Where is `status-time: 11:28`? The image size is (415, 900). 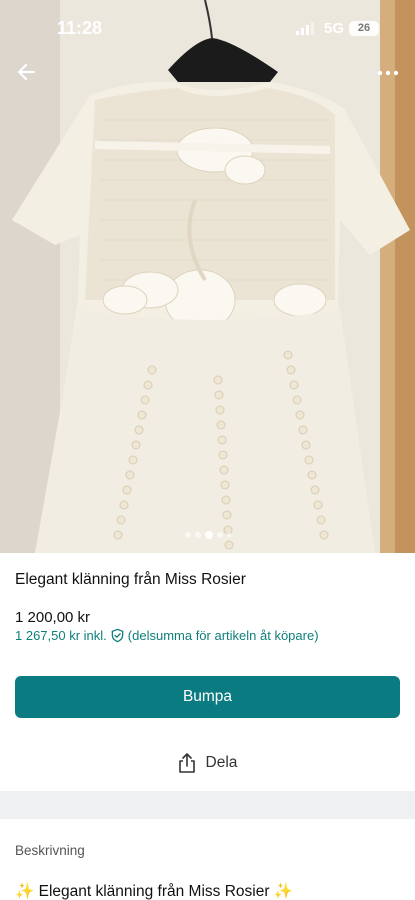
status-time: 11:28 is located at coordinates (80, 28).